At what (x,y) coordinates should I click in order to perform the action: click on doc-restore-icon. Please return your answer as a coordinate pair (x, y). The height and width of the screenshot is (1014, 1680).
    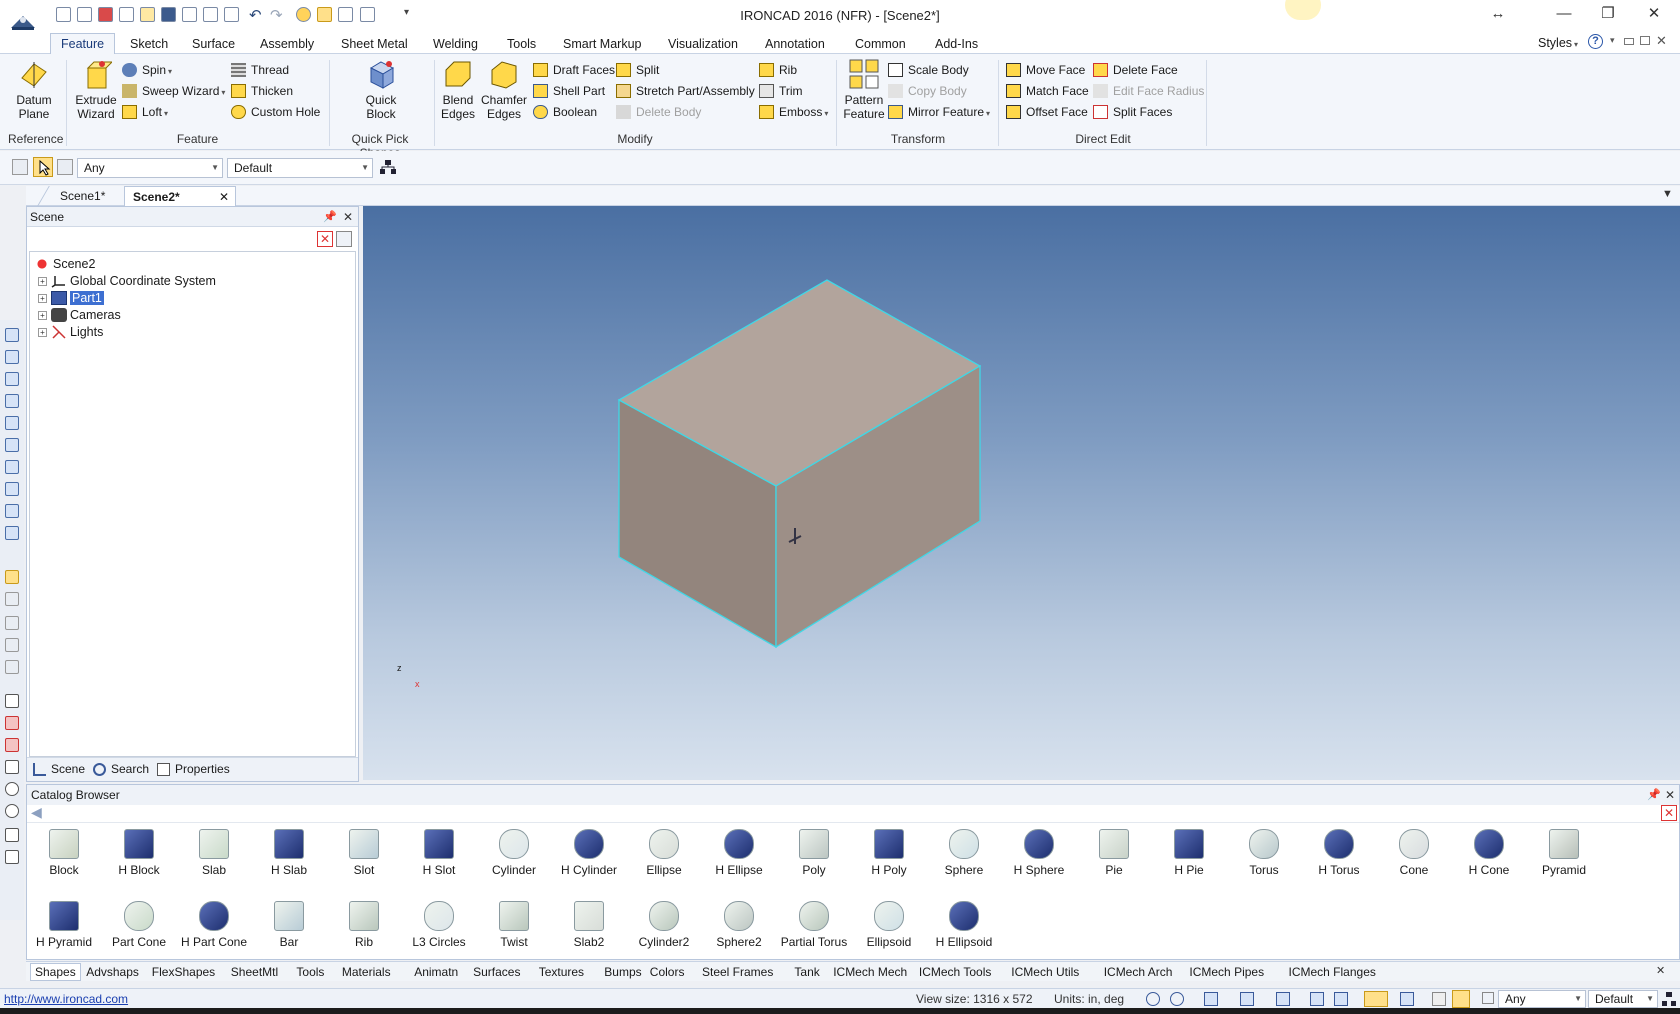
    Looking at the image, I should click on (1645, 40).